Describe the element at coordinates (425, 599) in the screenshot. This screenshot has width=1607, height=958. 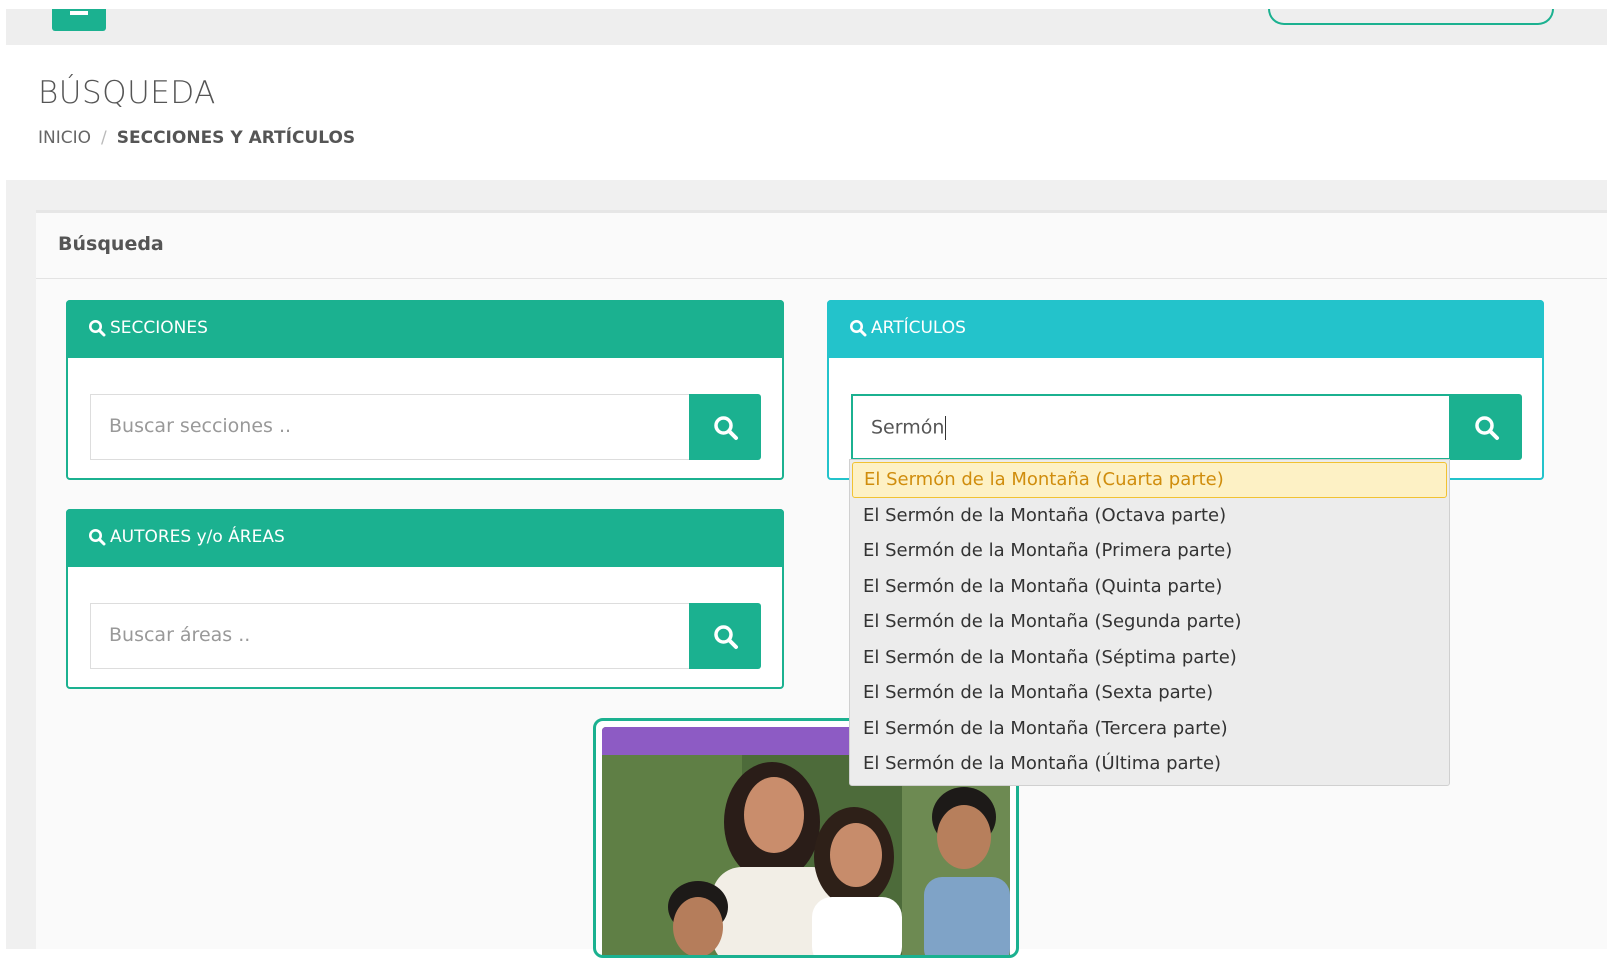
I see `autores-panel: AUTORES y/o ÁREAS Buscar áreas ..` at that location.